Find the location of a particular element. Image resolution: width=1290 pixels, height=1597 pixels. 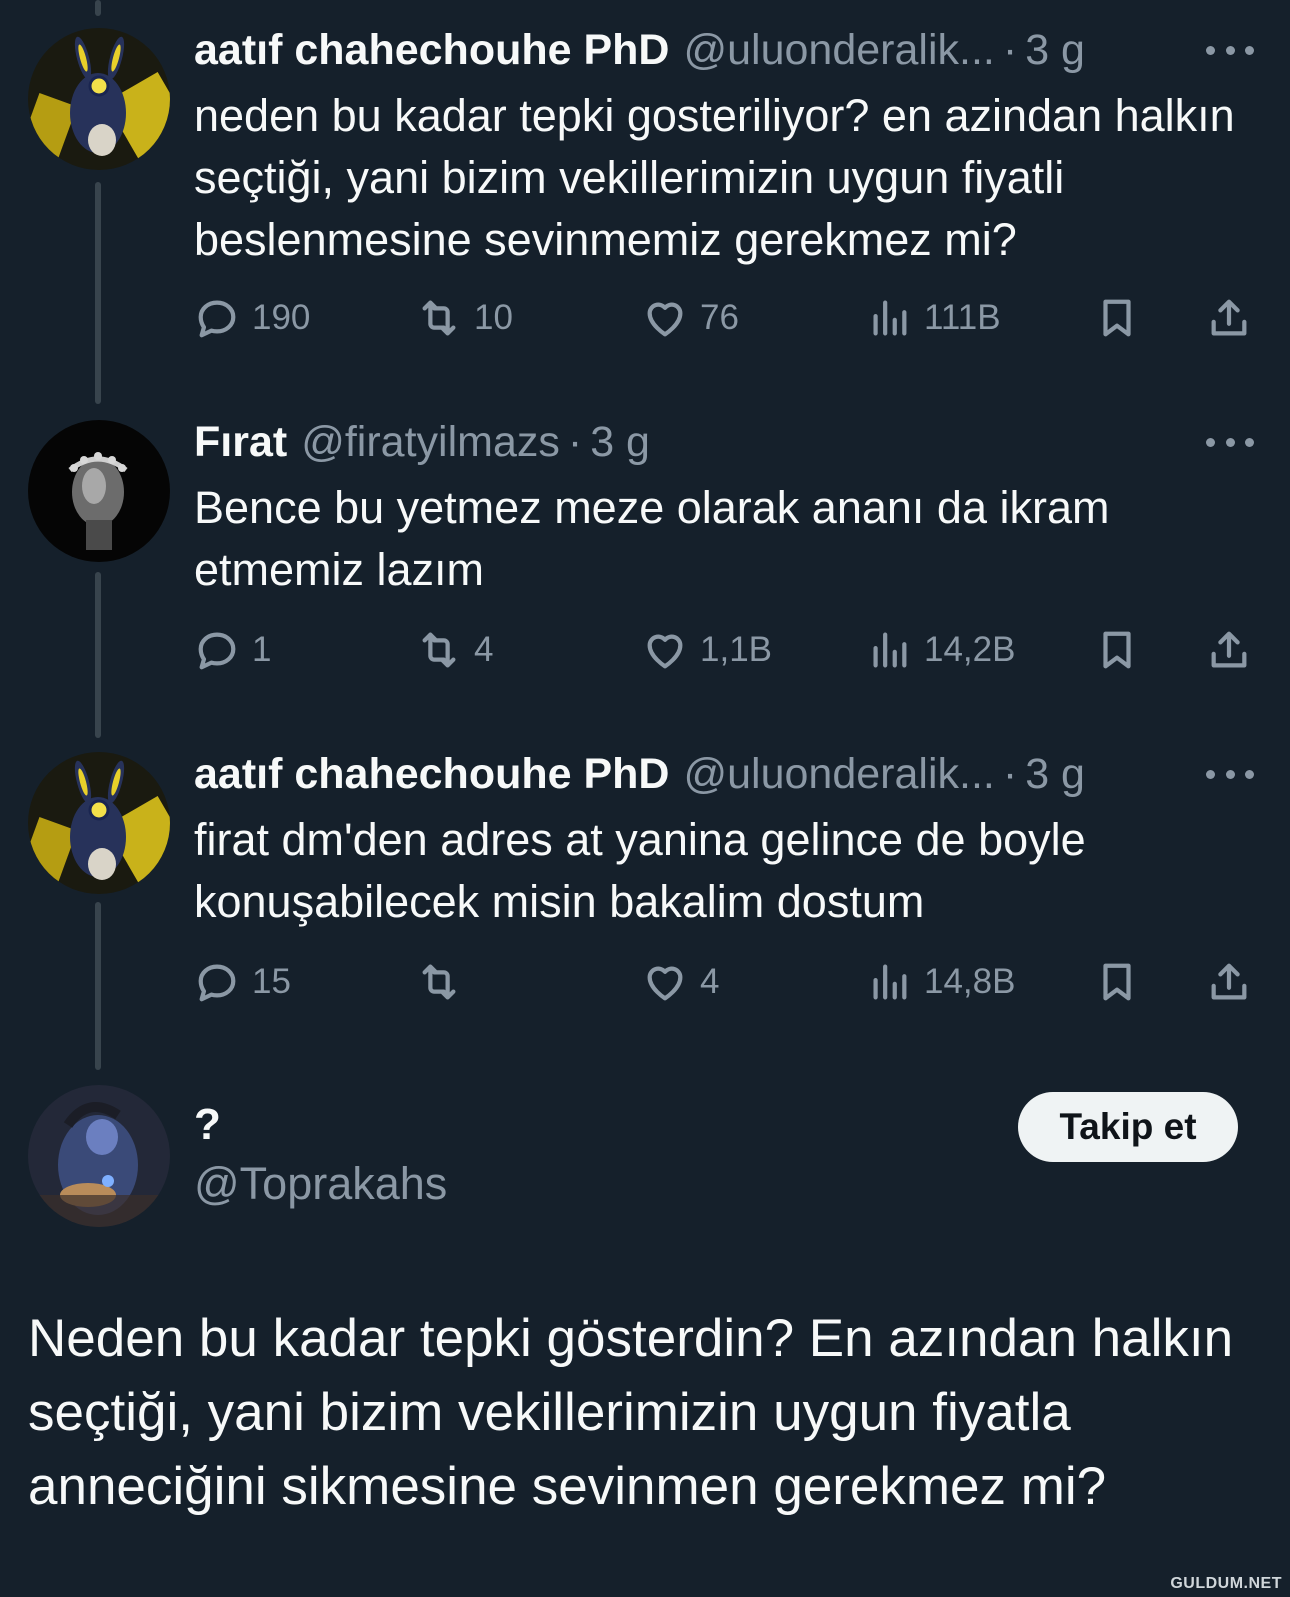

tweet-actions: 15 4 14,8B is located at coordinates (724, 982).